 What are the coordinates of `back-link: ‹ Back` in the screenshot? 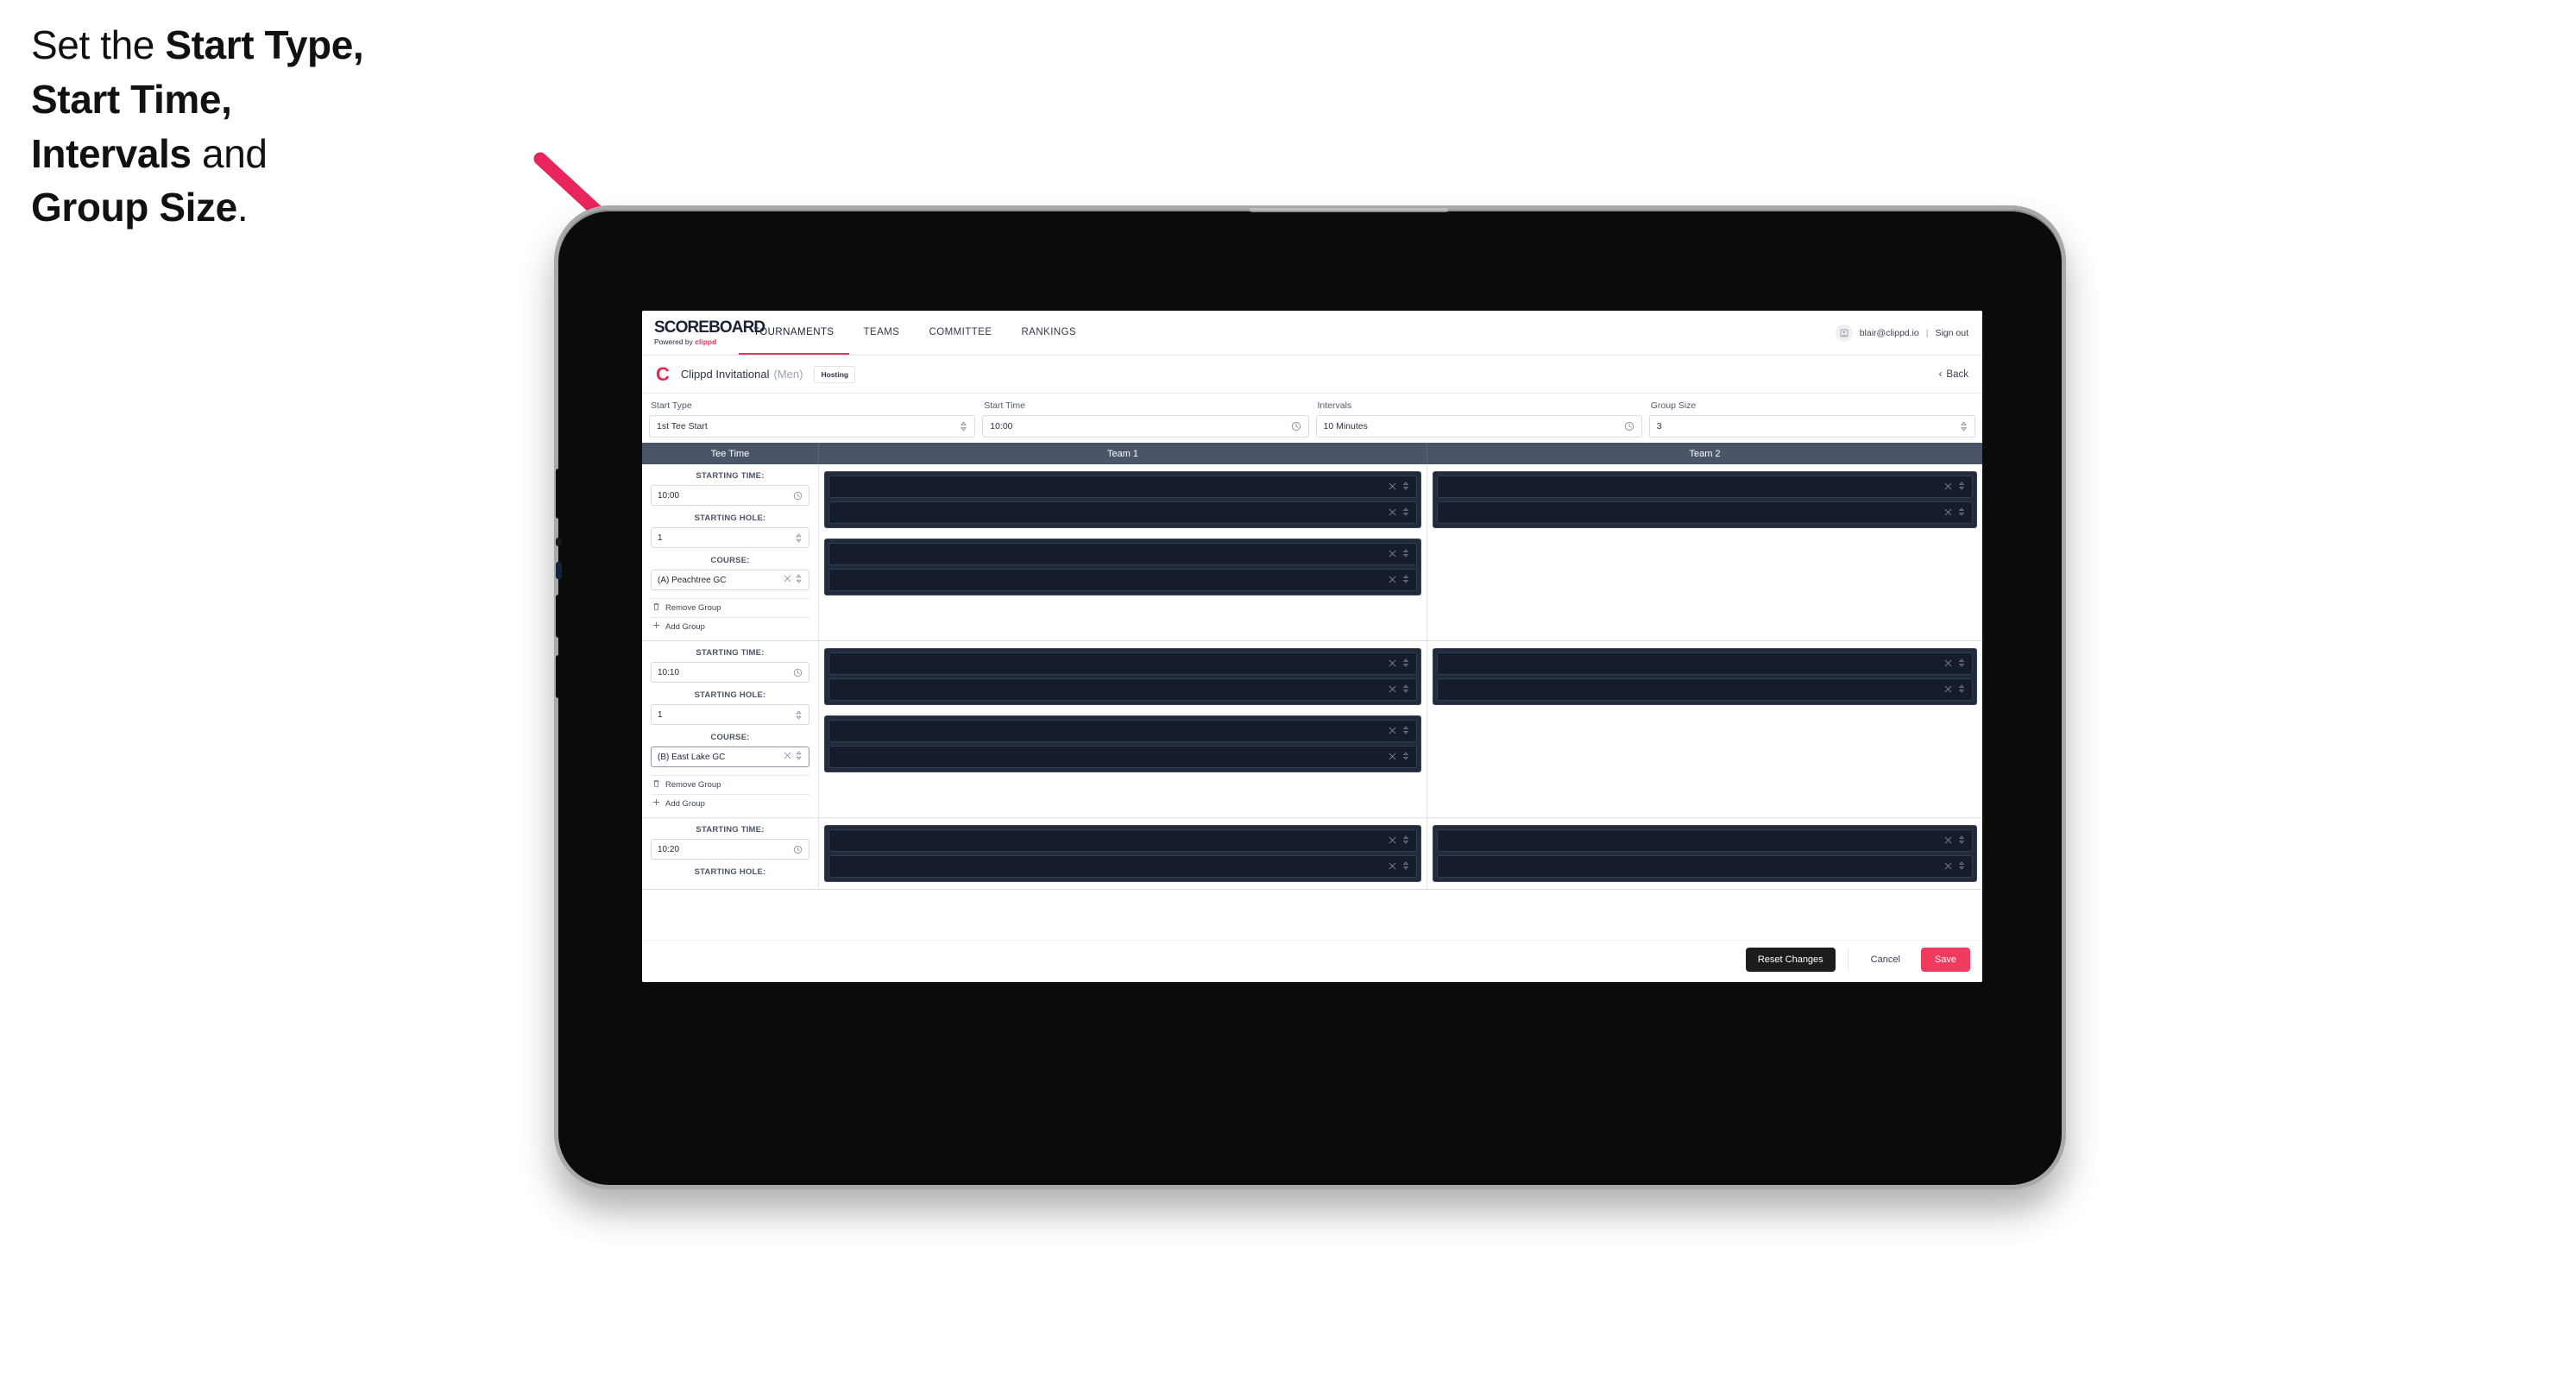 It's located at (1954, 374).